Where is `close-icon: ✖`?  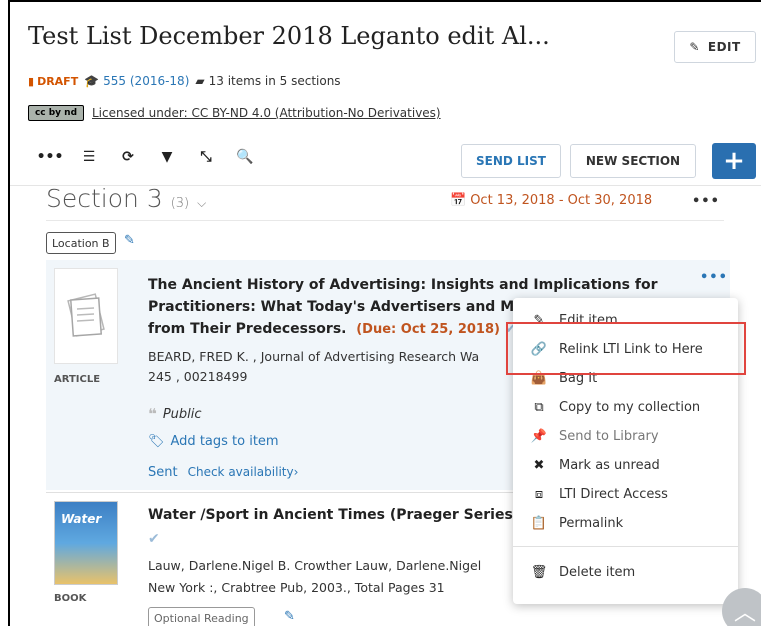
close-icon: ✖ is located at coordinates (539, 465).